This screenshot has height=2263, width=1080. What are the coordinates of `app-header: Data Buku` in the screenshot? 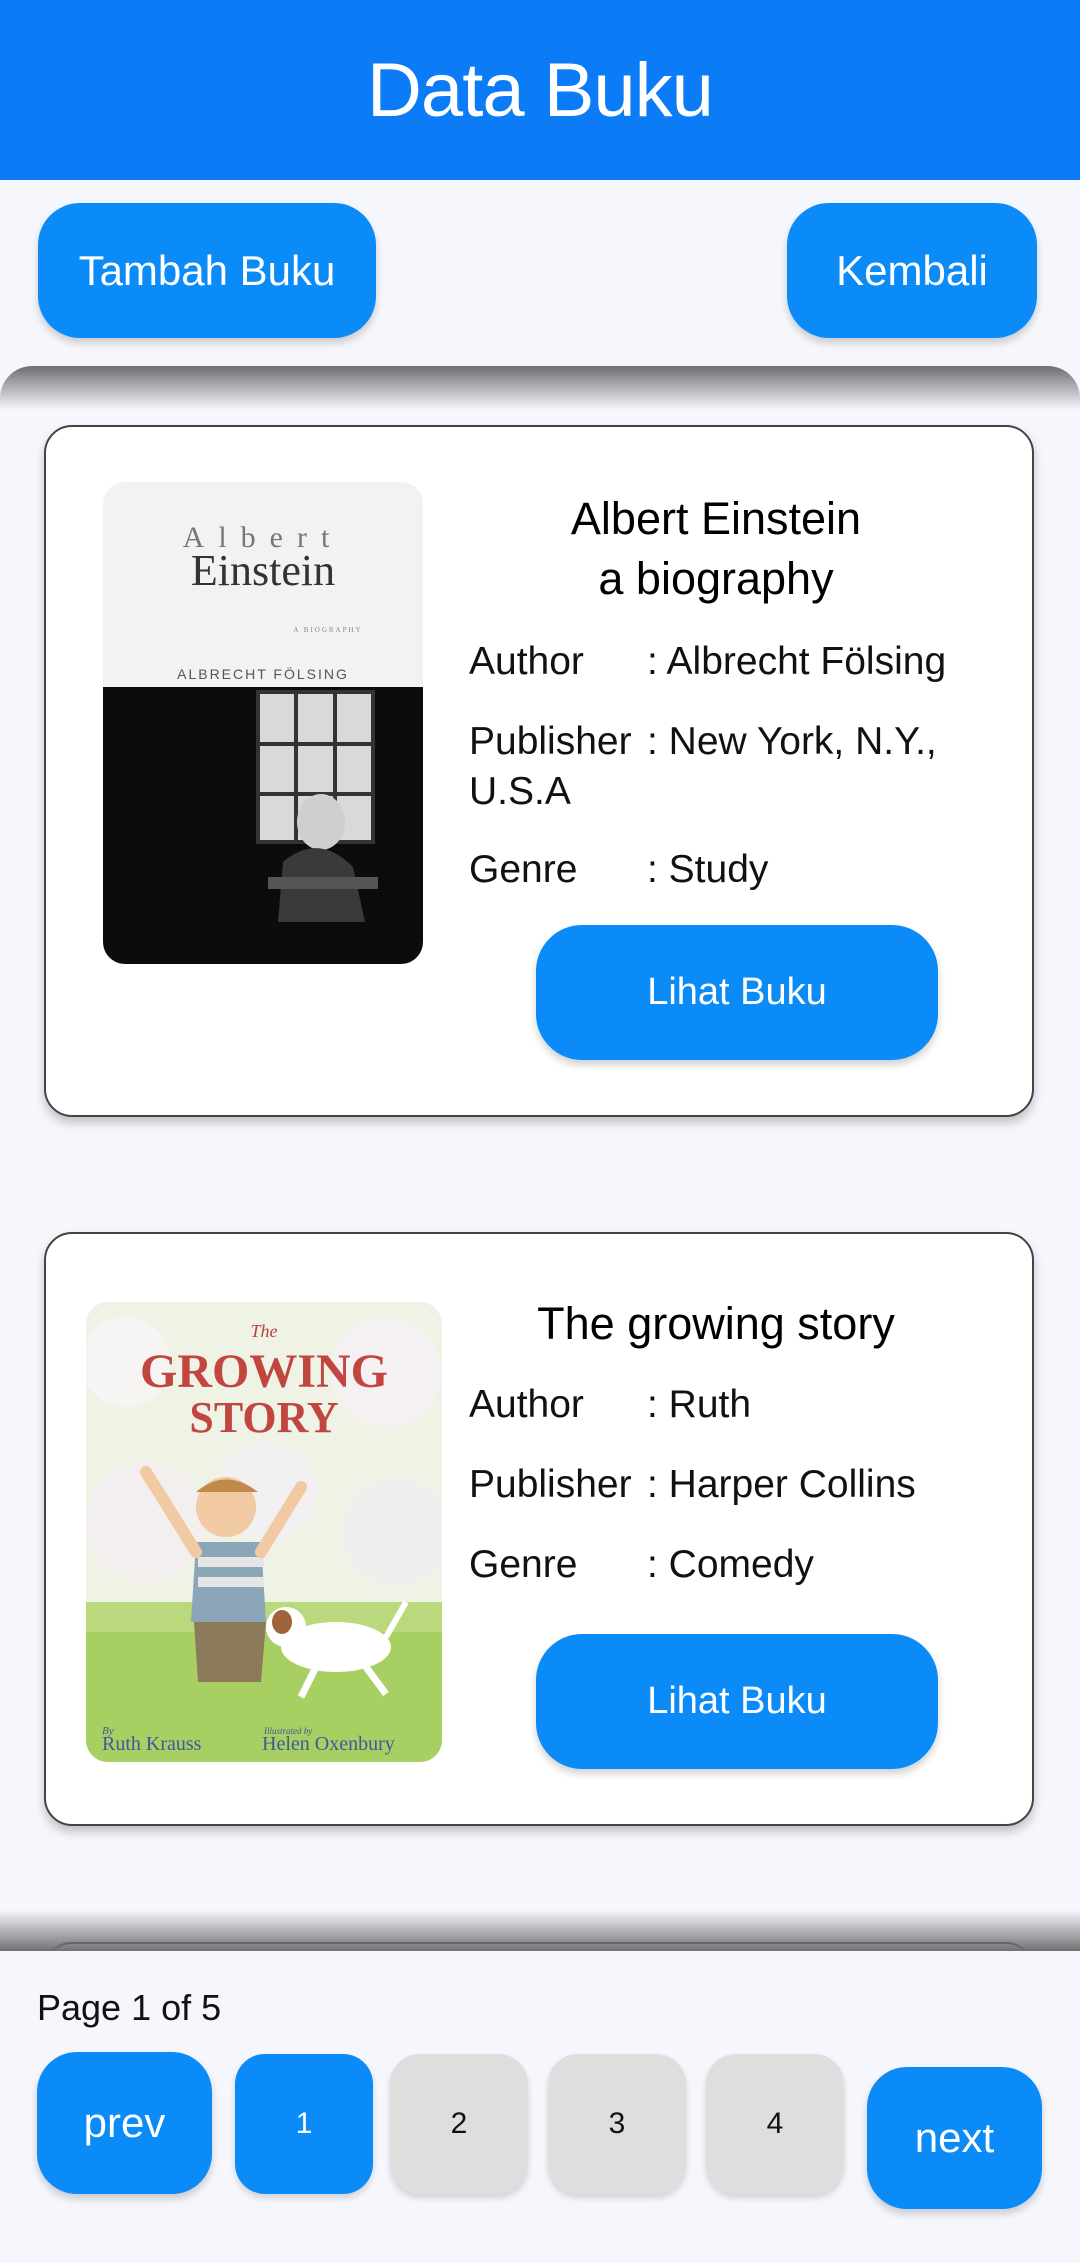 It's located at (540, 90).